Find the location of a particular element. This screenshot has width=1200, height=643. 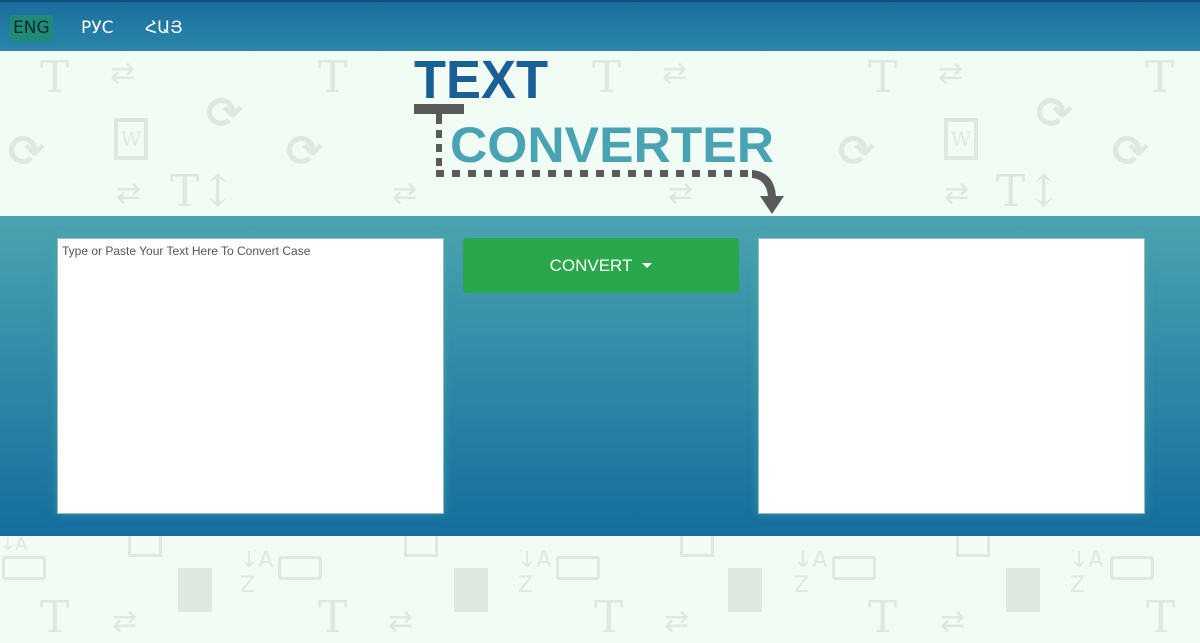

output-text-box is located at coordinates (951, 376).